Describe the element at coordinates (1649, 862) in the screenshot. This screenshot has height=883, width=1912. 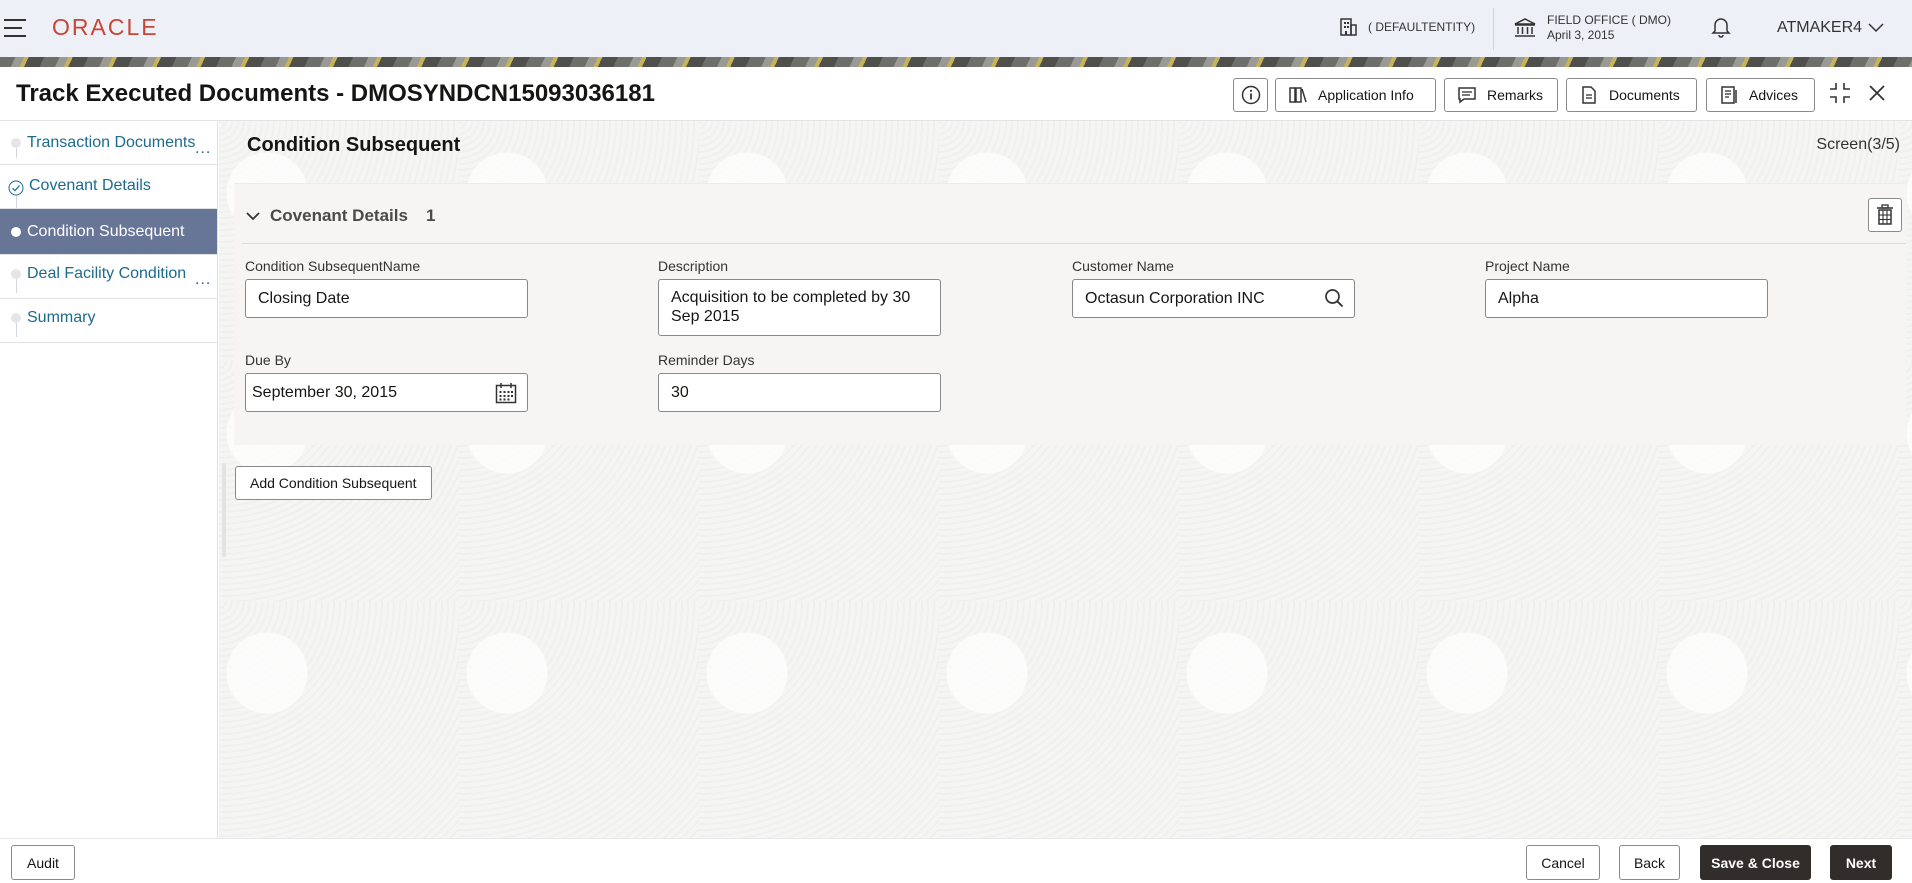
I see `back-button: Back` at that location.